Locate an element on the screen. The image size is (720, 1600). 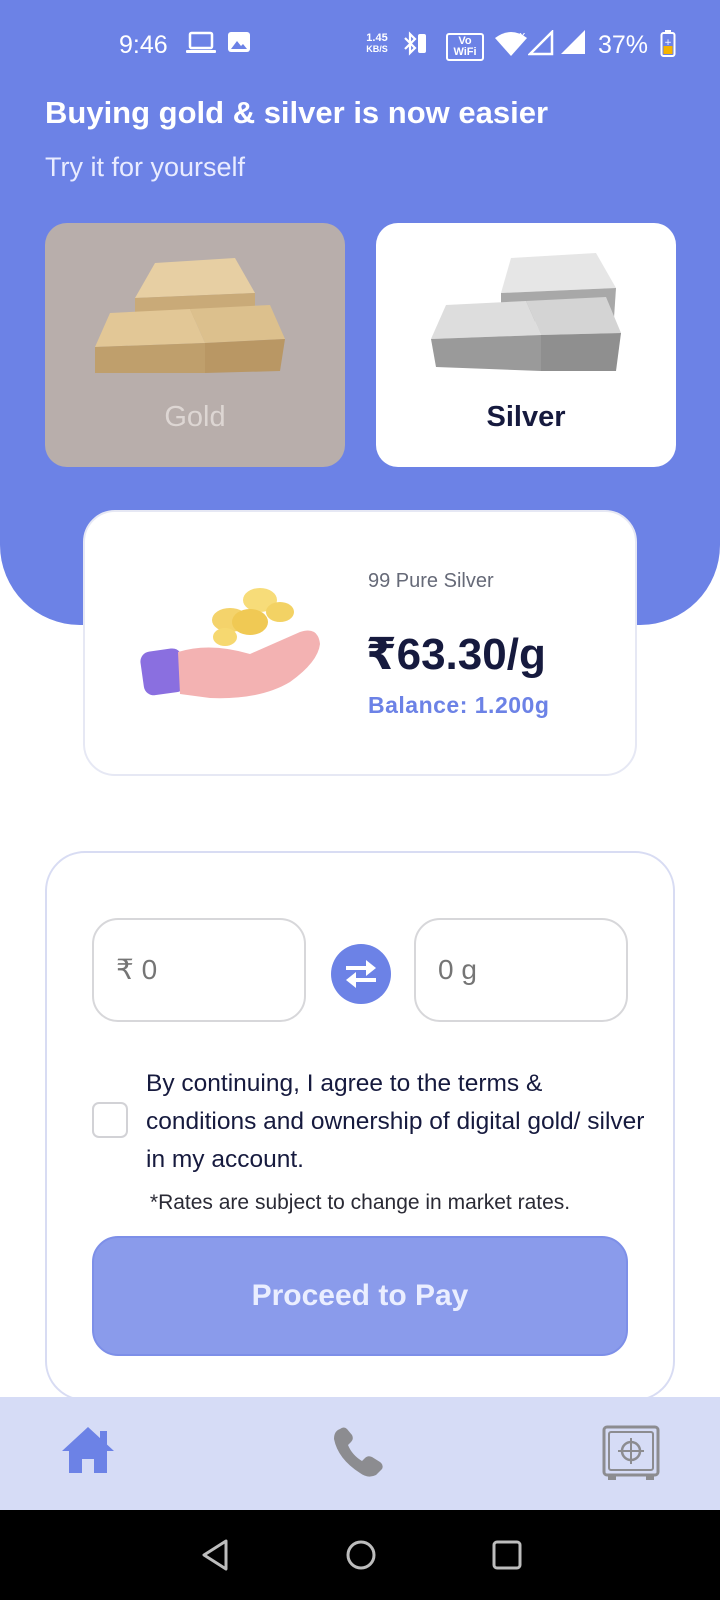
vault-icon is located at coordinates (631, 1453).